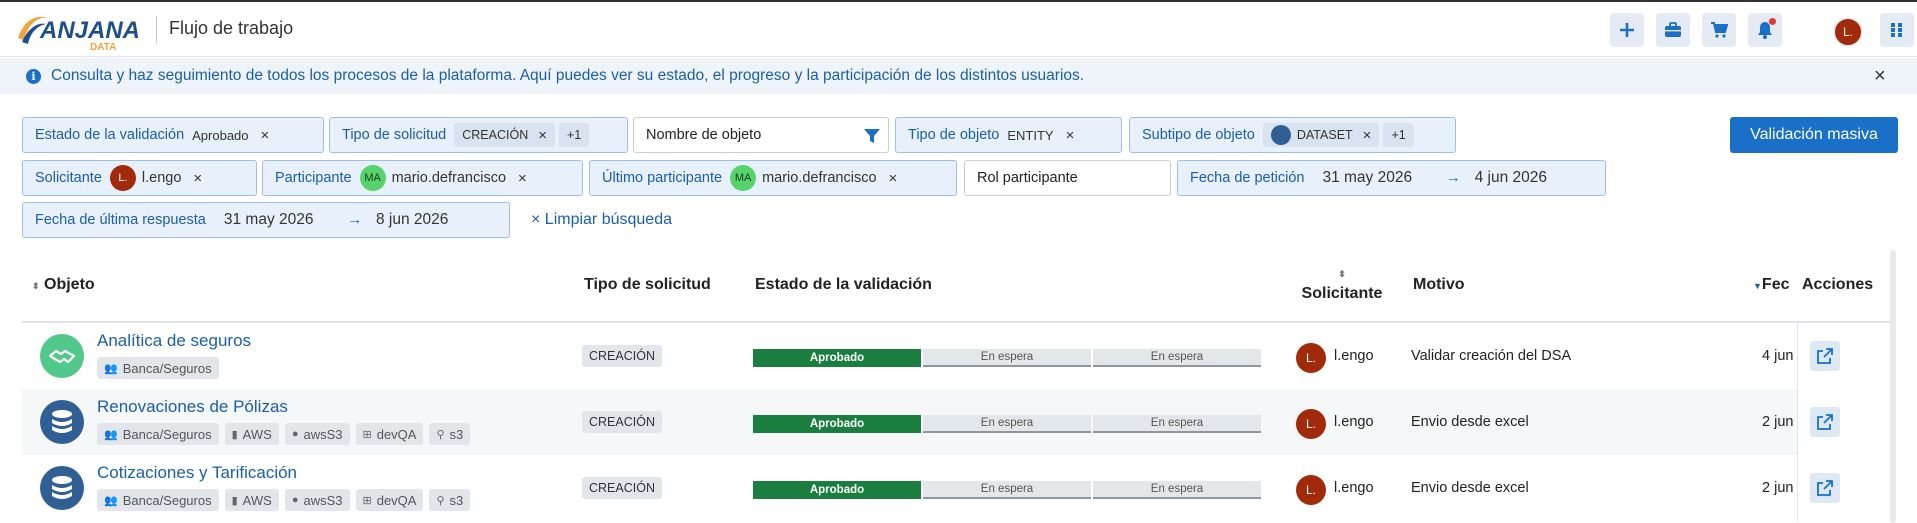  What do you see at coordinates (174, 341) in the screenshot?
I see `object-name-link: Analítica de seguros` at bounding box center [174, 341].